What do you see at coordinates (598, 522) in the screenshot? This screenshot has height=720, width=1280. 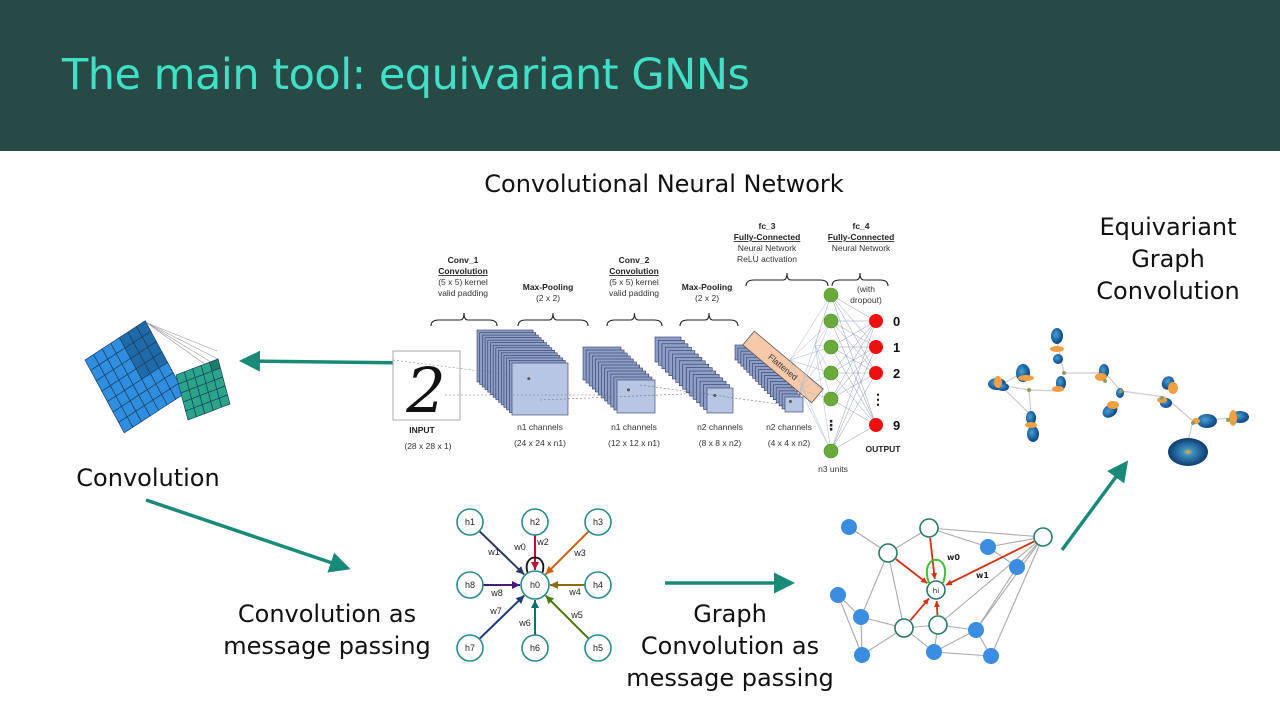 I see `neighbor-label: h3` at bounding box center [598, 522].